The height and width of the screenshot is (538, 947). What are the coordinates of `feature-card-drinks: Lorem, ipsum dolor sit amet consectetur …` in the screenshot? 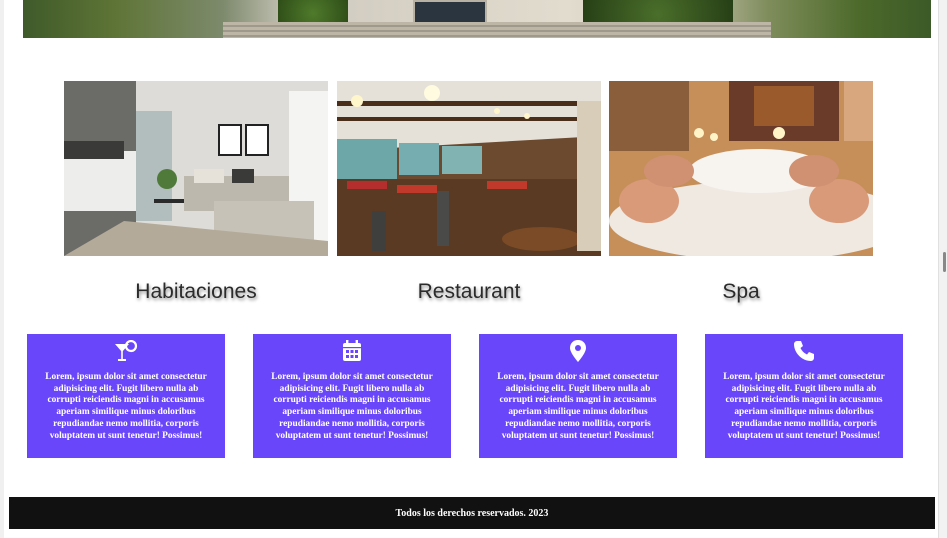 It's located at (126, 396).